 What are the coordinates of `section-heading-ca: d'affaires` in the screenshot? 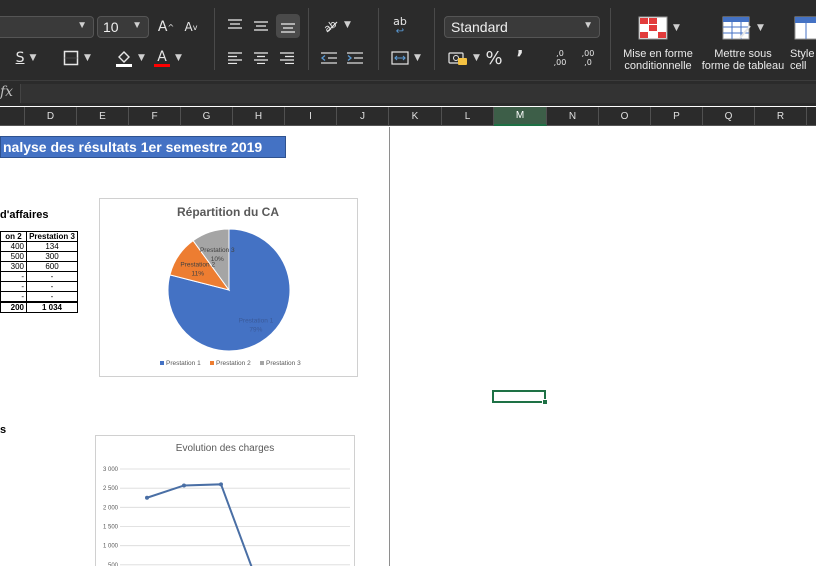 It's located at (24, 215).